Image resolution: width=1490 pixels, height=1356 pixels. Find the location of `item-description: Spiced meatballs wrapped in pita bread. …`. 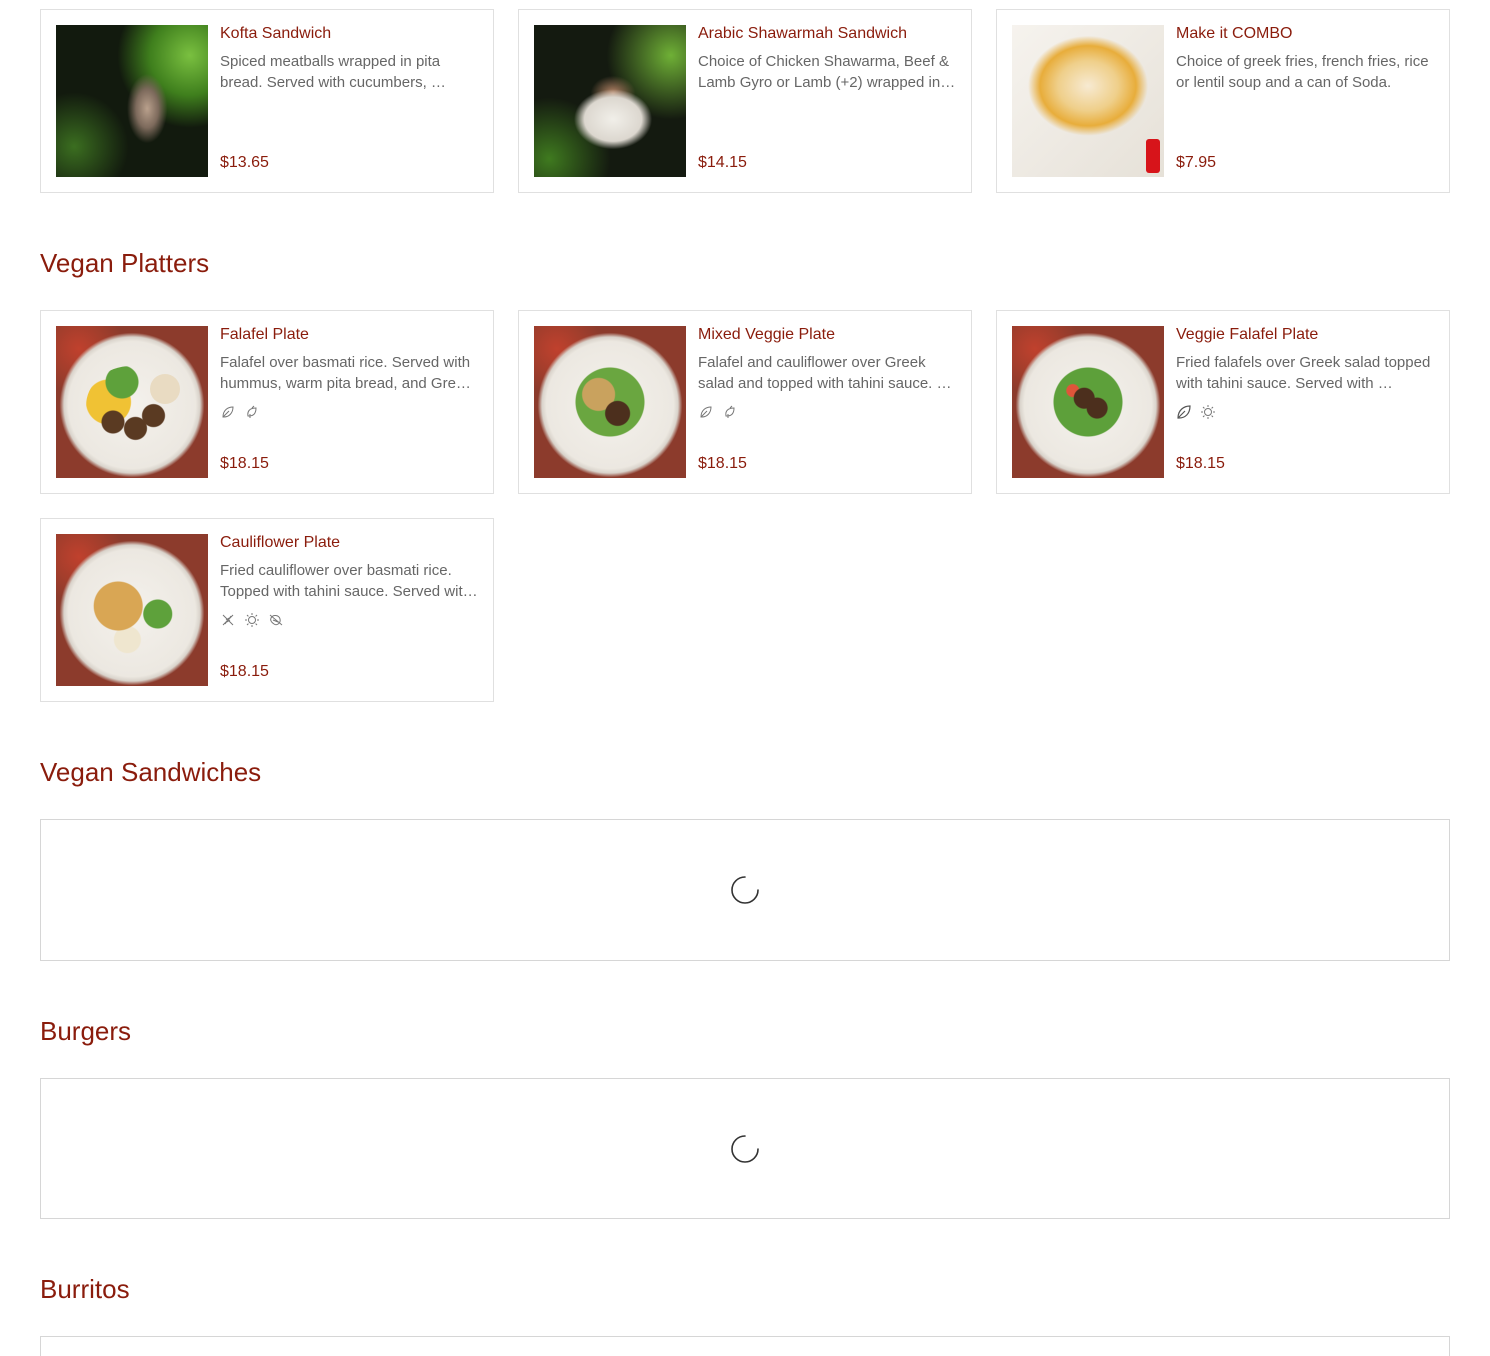

item-description: Spiced meatballs wrapped in pita bread. … is located at coordinates (333, 72).